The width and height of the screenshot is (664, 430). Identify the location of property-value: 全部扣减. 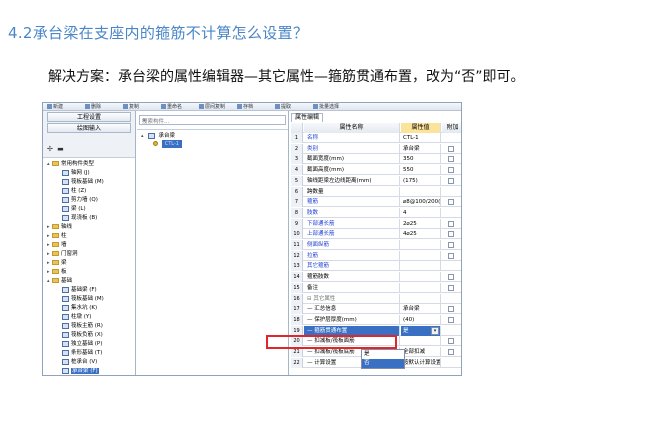
(421, 352).